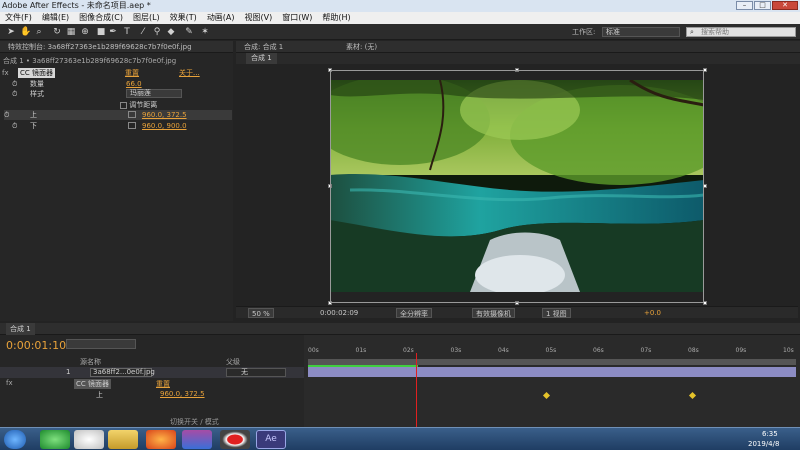  What do you see at coordinates (641, 32) in the screenshot?
I see `workspace-select: 标准` at bounding box center [641, 32].